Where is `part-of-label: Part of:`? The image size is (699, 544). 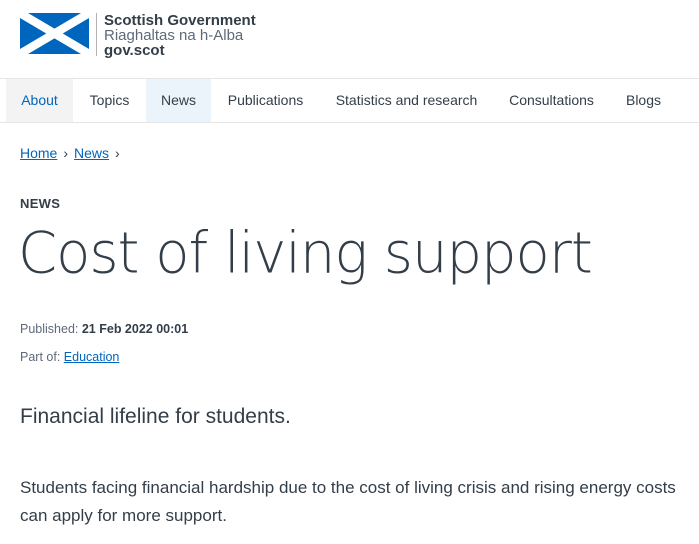
part-of-label: Part of: is located at coordinates (40, 357).